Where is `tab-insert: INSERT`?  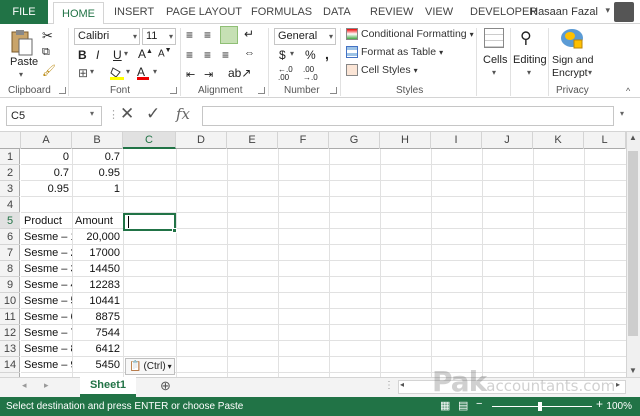 tab-insert: INSERT is located at coordinates (134, 12).